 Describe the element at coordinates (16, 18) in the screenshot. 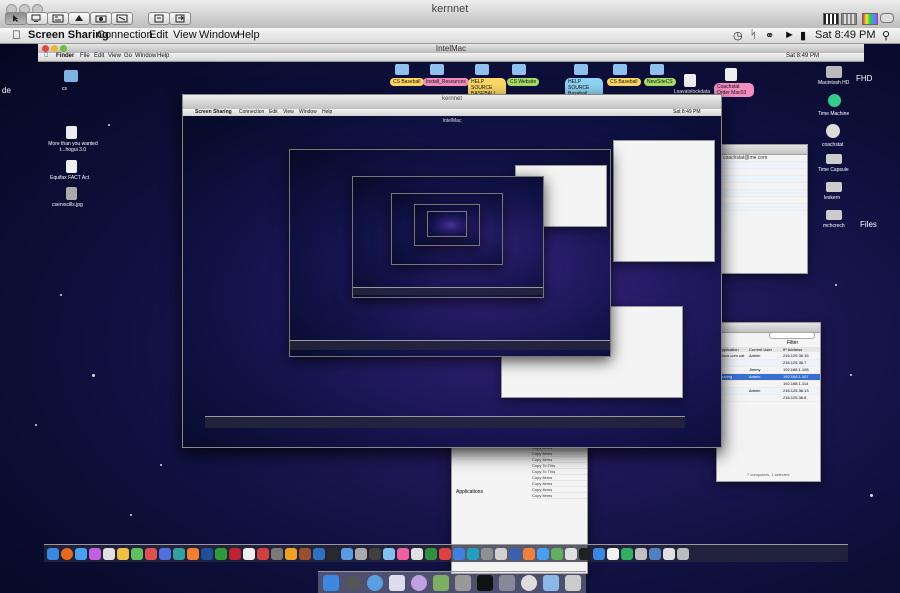

I see `pointer-mode-button` at that location.